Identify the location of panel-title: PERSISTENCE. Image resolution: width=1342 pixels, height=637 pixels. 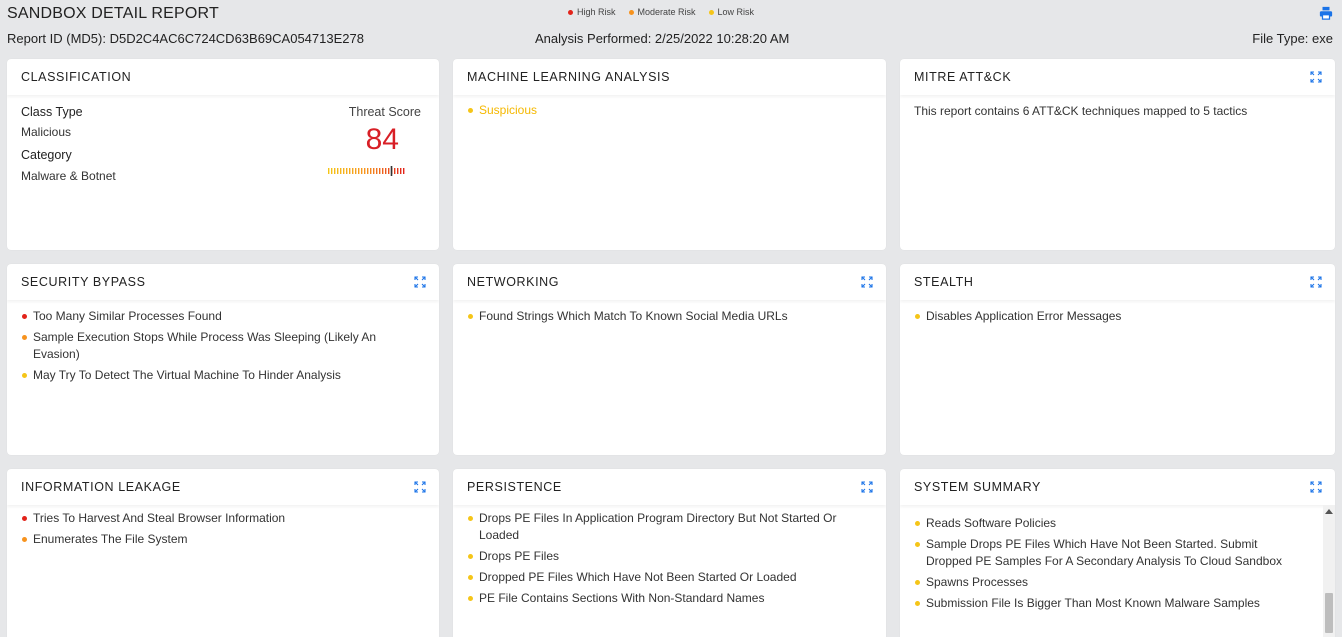
(514, 487).